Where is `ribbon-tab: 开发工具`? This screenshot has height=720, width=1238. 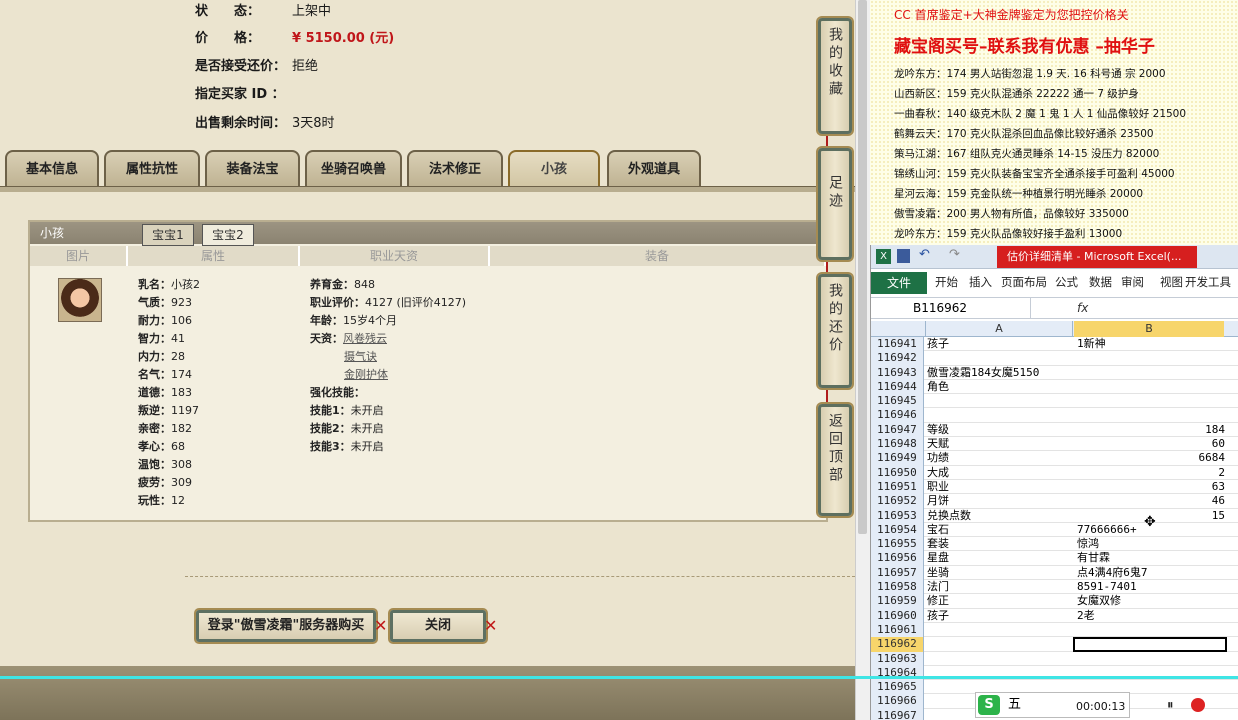 ribbon-tab: 开发工具 is located at coordinates (1208, 282).